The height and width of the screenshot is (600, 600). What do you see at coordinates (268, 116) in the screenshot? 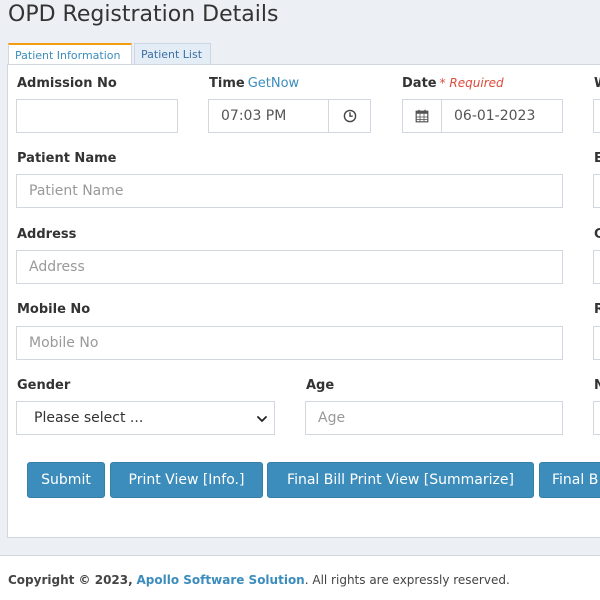
I see `time-input` at bounding box center [268, 116].